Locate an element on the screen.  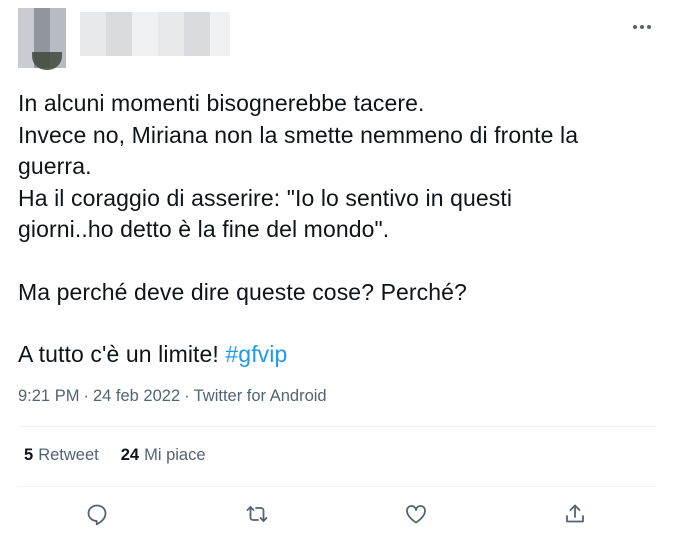
tweet-line: Ma perché deve dire queste cose? Perché? is located at coordinates (242, 291).